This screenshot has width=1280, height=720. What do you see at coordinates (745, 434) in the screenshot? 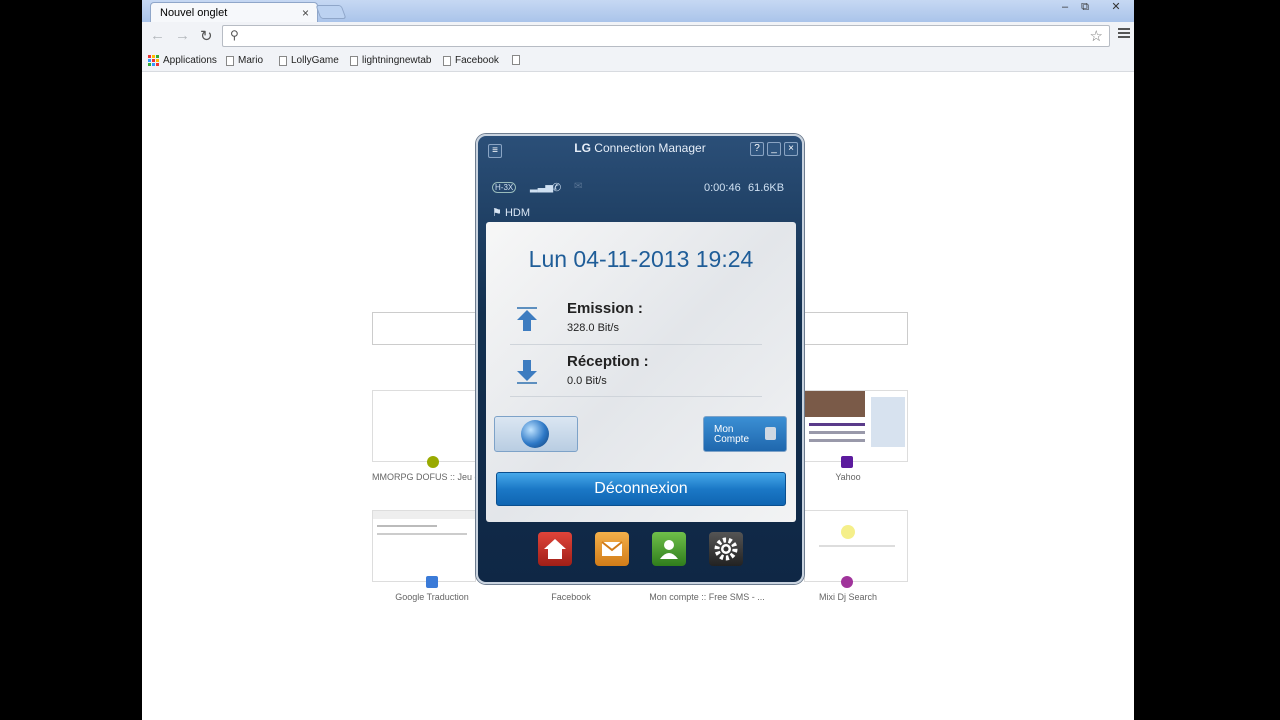
I see `my-account-button: Mon Compte` at bounding box center [745, 434].